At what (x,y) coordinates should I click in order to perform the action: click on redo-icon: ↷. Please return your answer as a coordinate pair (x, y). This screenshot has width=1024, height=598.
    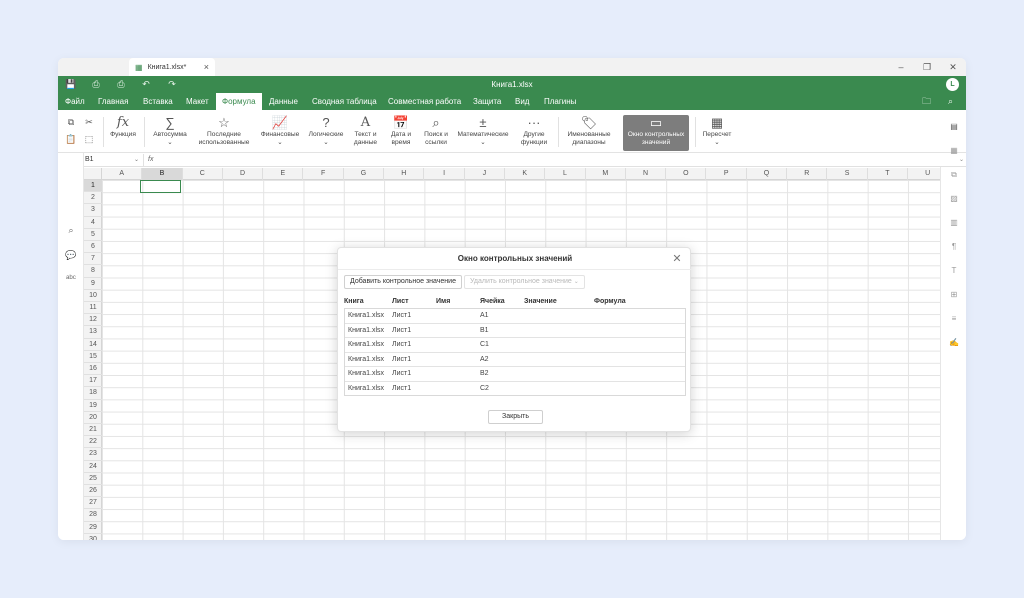
    Looking at the image, I should click on (172, 84).